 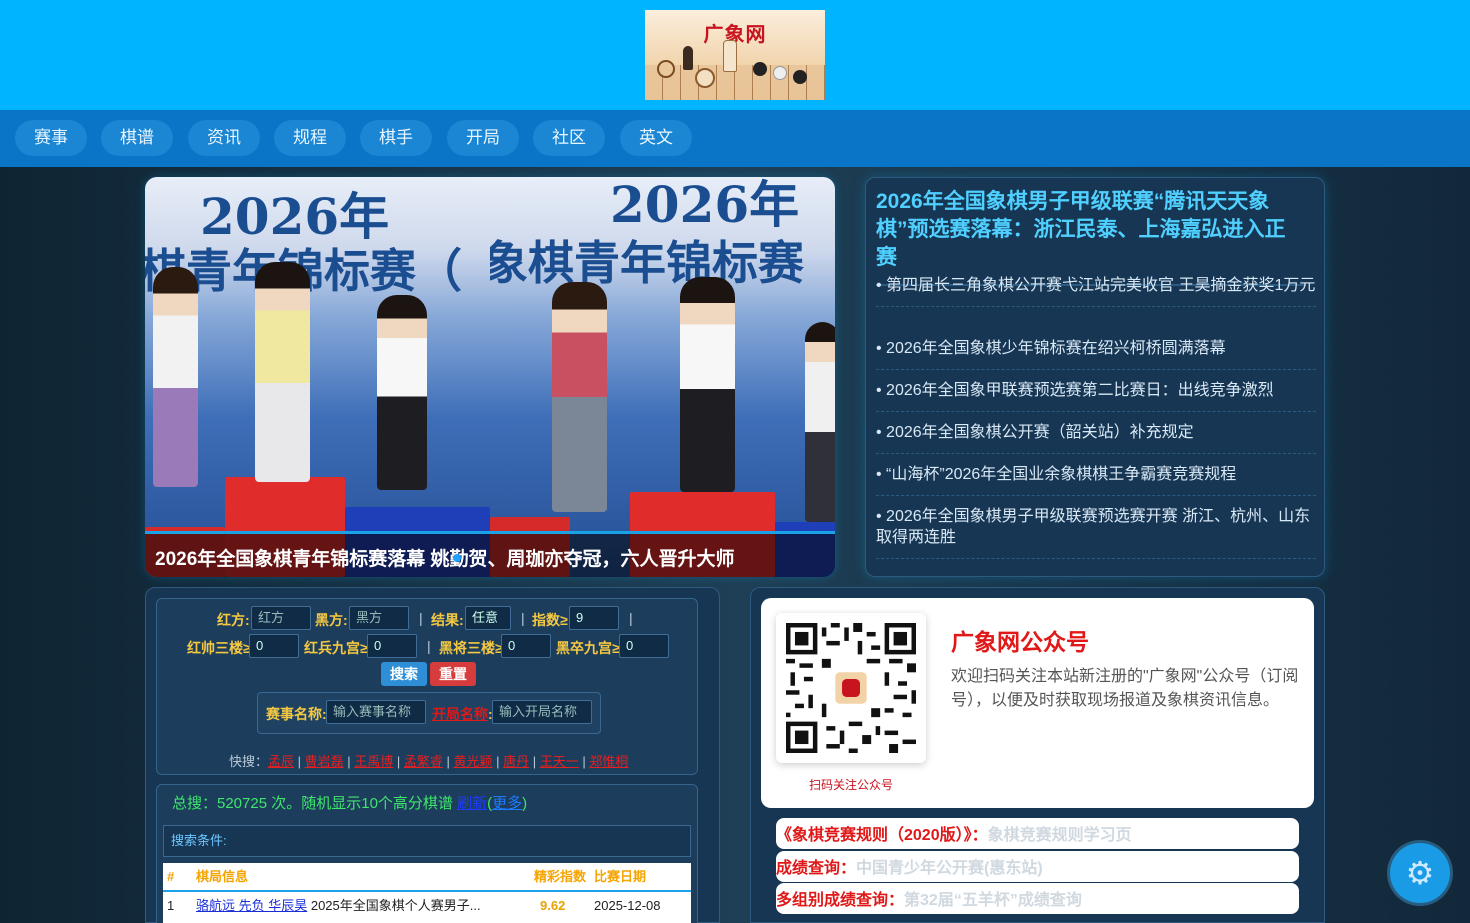 I want to click on site-header: 广象网, so click(x=735, y=55).